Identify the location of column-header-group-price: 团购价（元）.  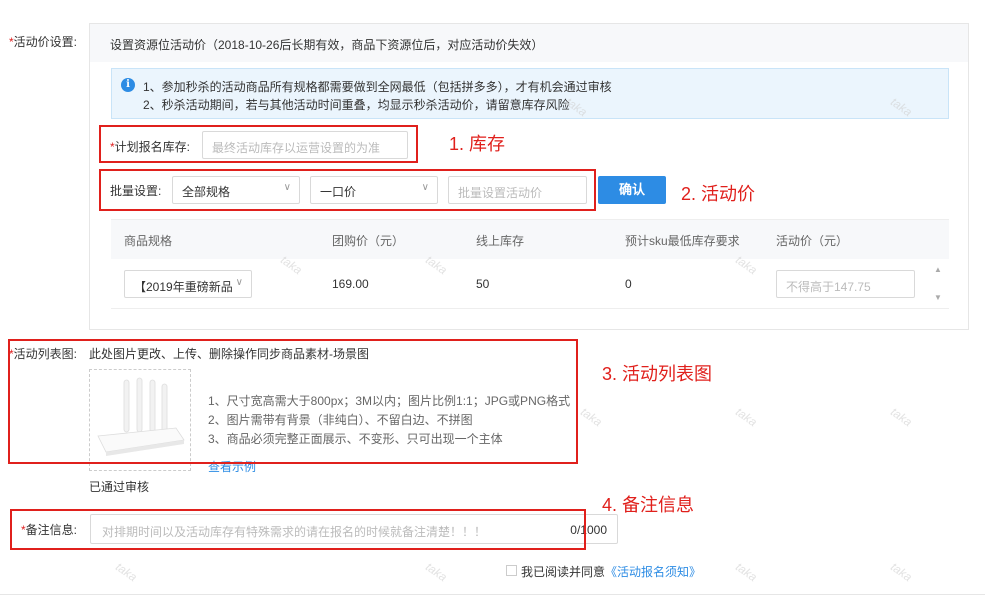
(368, 241).